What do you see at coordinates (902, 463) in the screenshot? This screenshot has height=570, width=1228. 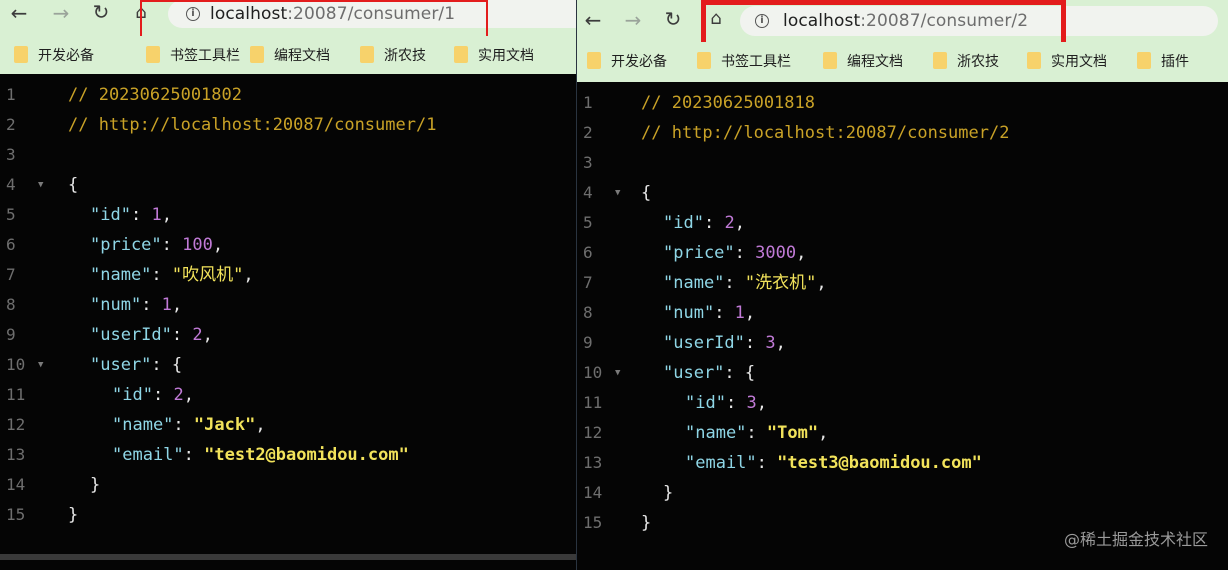 I see `code-line: 13 "email": "test3@baomidou.com"` at bounding box center [902, 463].